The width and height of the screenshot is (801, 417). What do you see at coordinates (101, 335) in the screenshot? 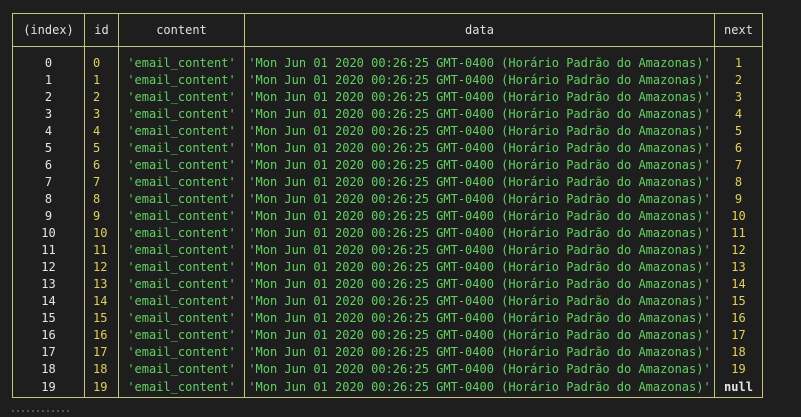
I see `row-id-cell: 16` at bounding box center [101, 335].